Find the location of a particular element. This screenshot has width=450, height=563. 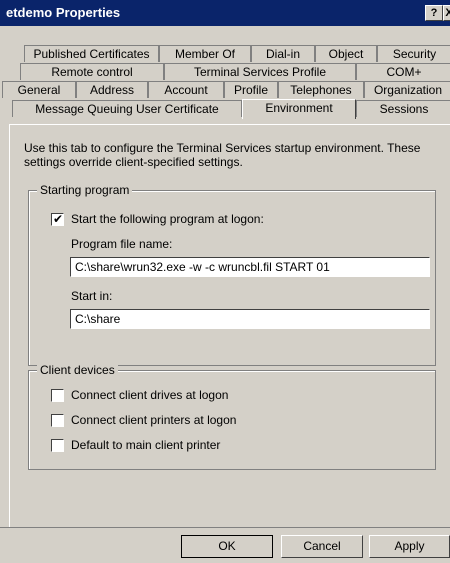

window-title: etdemo Properties is located at coordinates (63, 12).